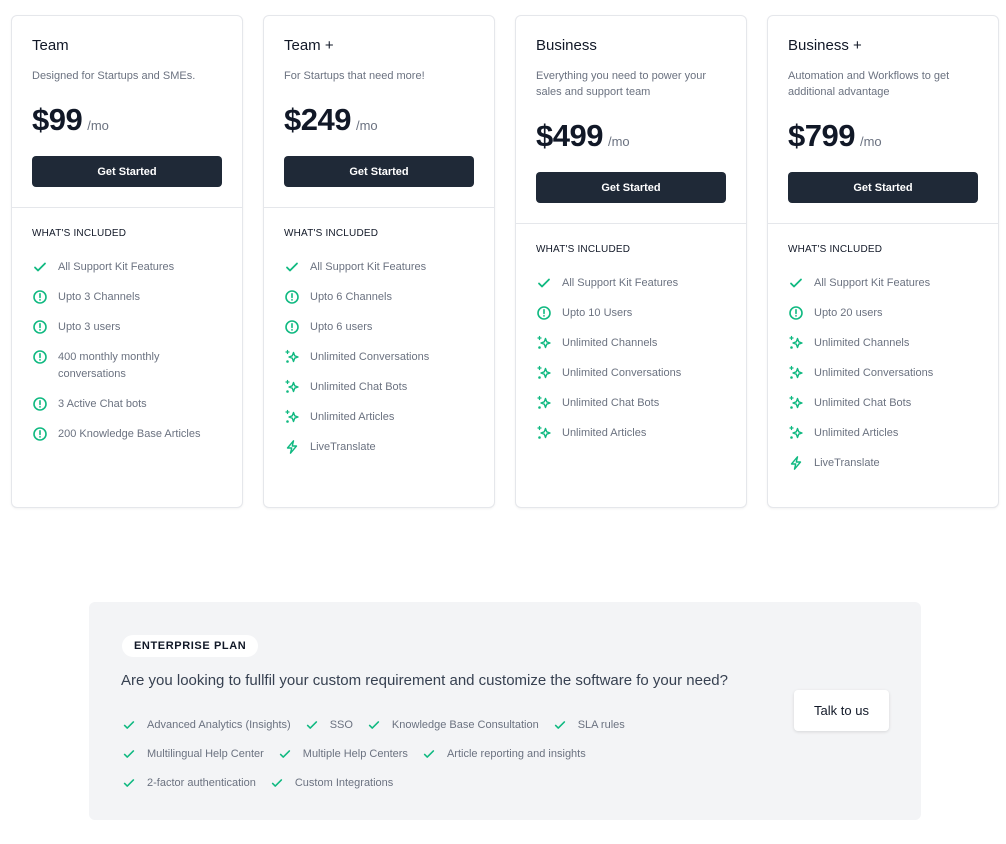 Image resolution: width=1006 pixels, height=844 pixels. Describe the element at coordinates (129, 434) in the screenshot. I see `feature-text: 200 Knowledge Base Articles` at that location.